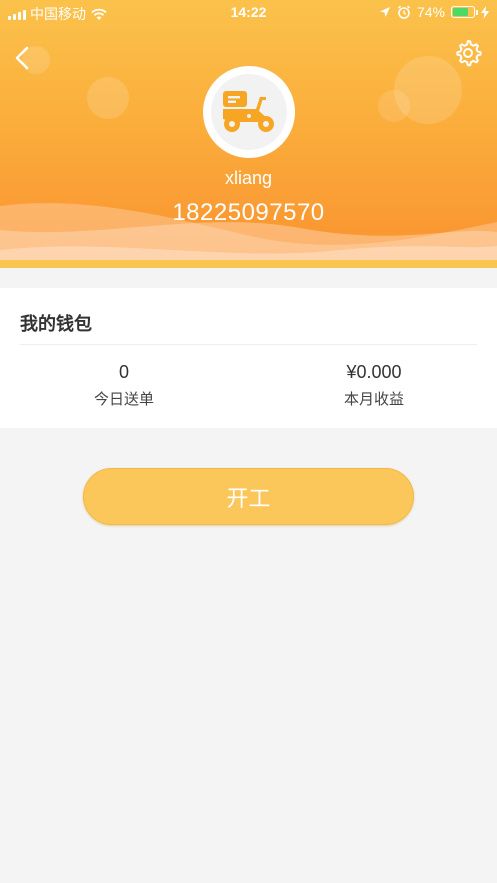 This screenshot has height=883, width=497. Describe the element at coordinates (248, 496) in the screenshot. I see `start-work-button: 开工` at that location.